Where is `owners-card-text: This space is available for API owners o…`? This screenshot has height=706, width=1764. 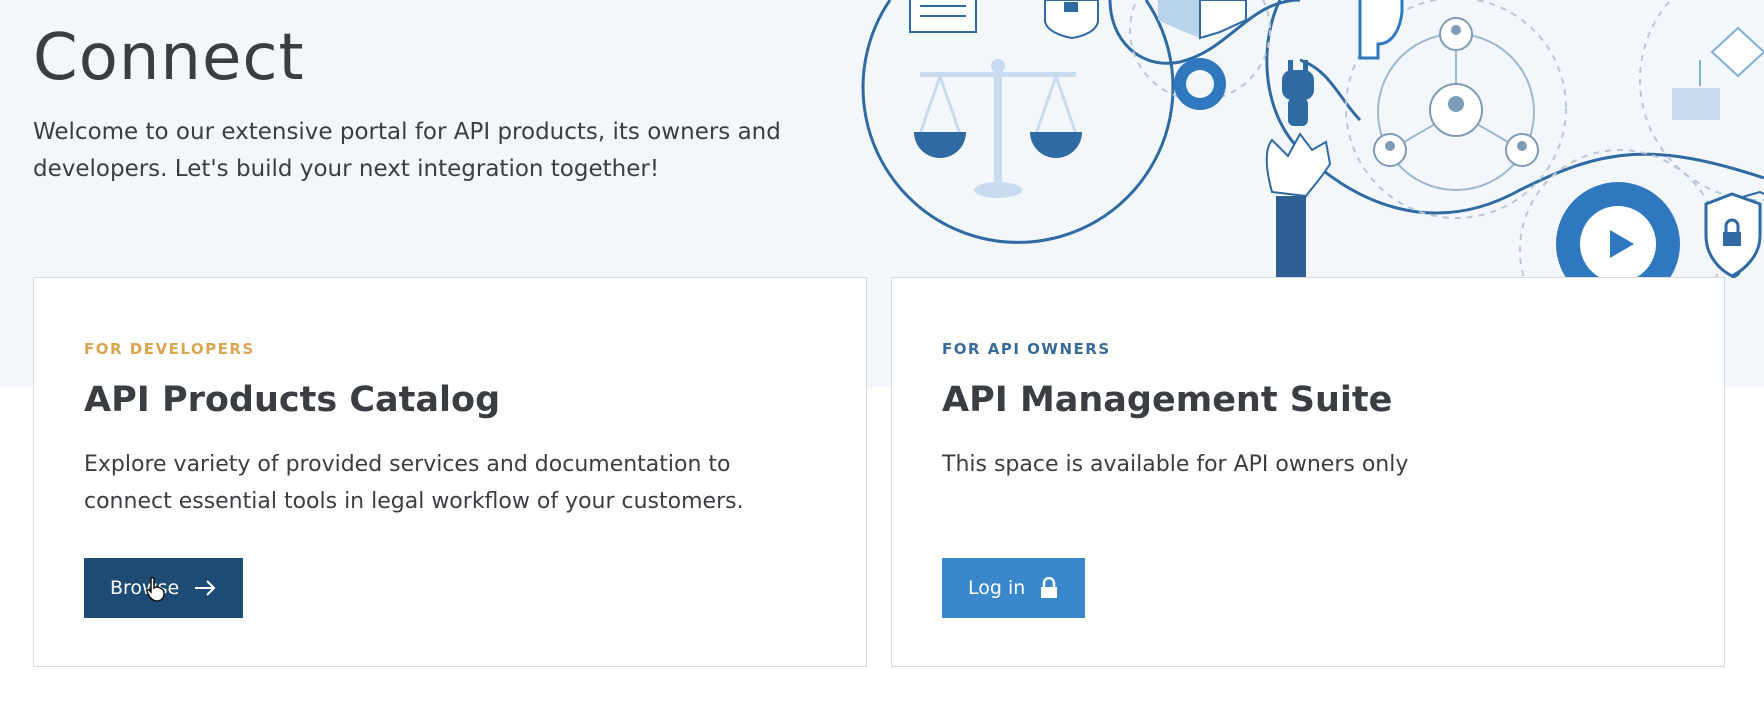 owners-card-text: This space is available for API owners o… is located at coordinates (1175, 464).